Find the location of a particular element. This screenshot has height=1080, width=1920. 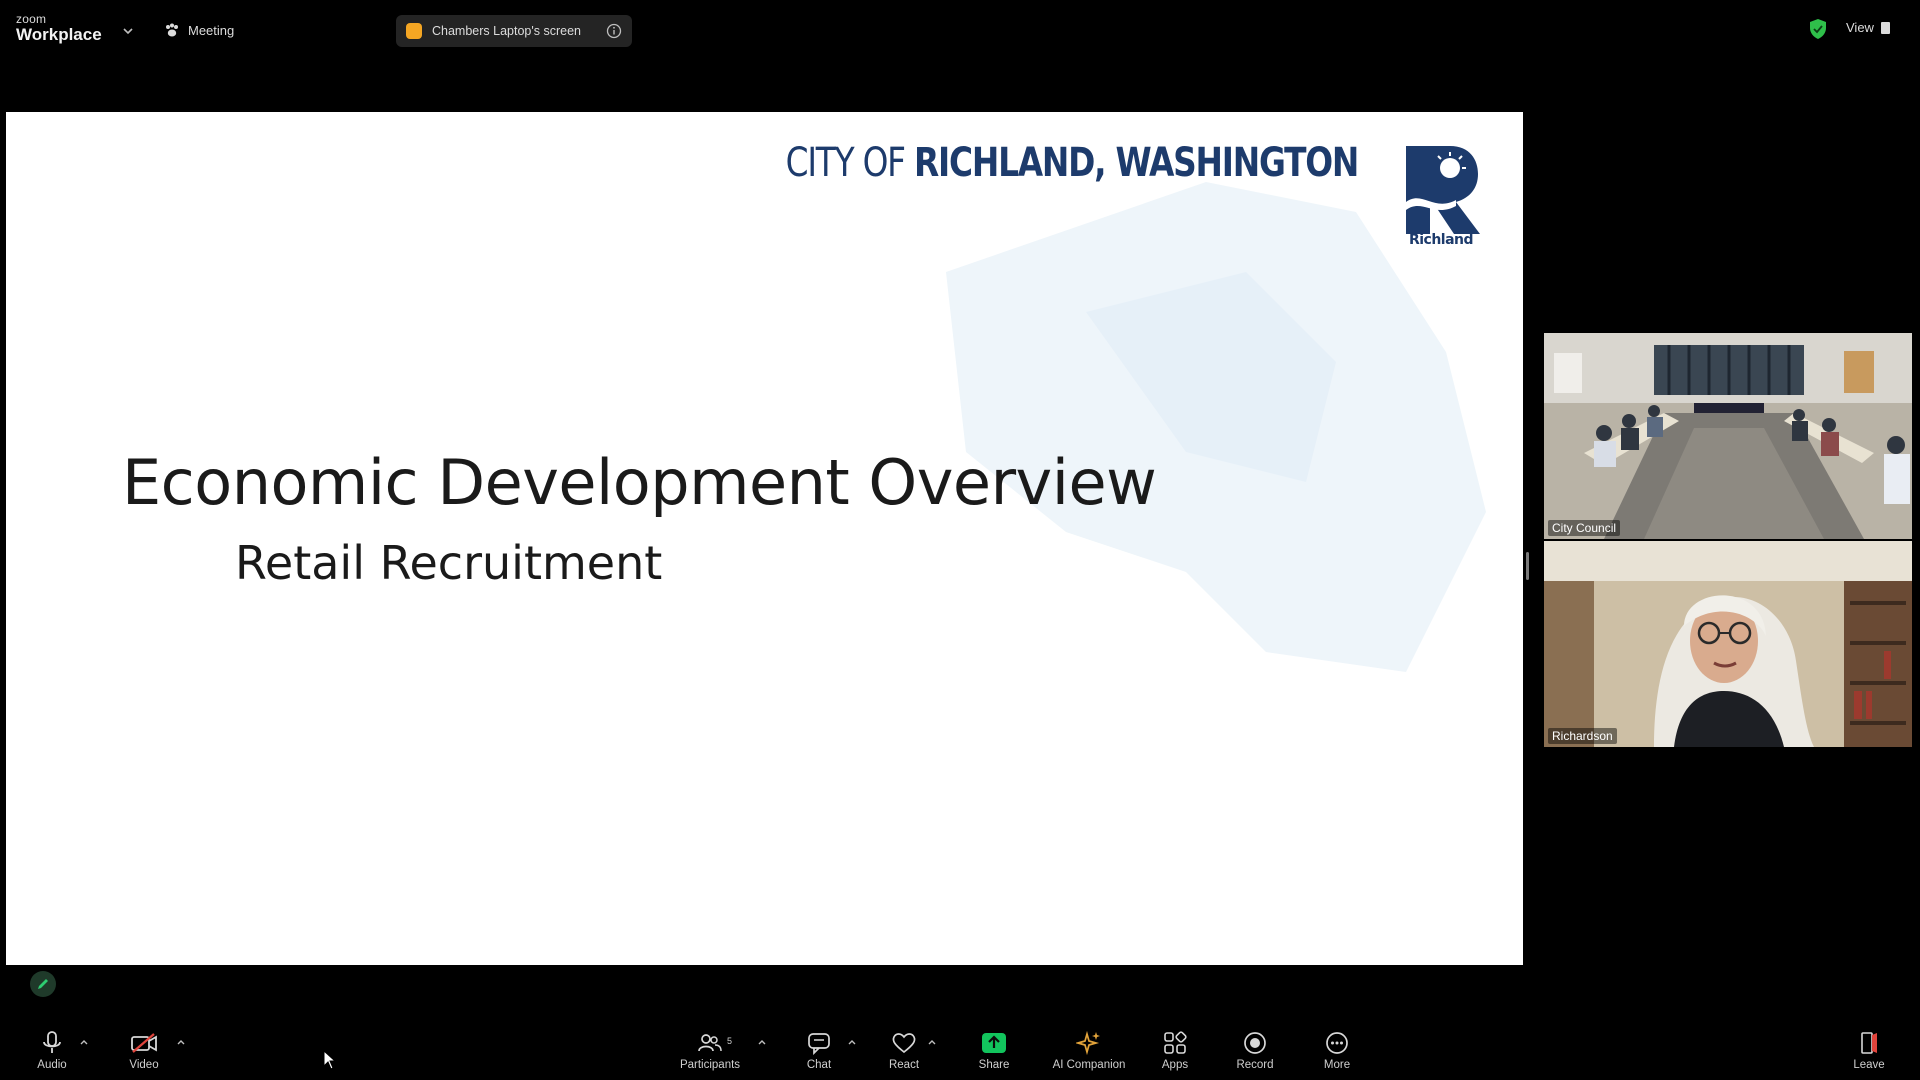

audio-label: Audio is located at coordinates (52, 1065).